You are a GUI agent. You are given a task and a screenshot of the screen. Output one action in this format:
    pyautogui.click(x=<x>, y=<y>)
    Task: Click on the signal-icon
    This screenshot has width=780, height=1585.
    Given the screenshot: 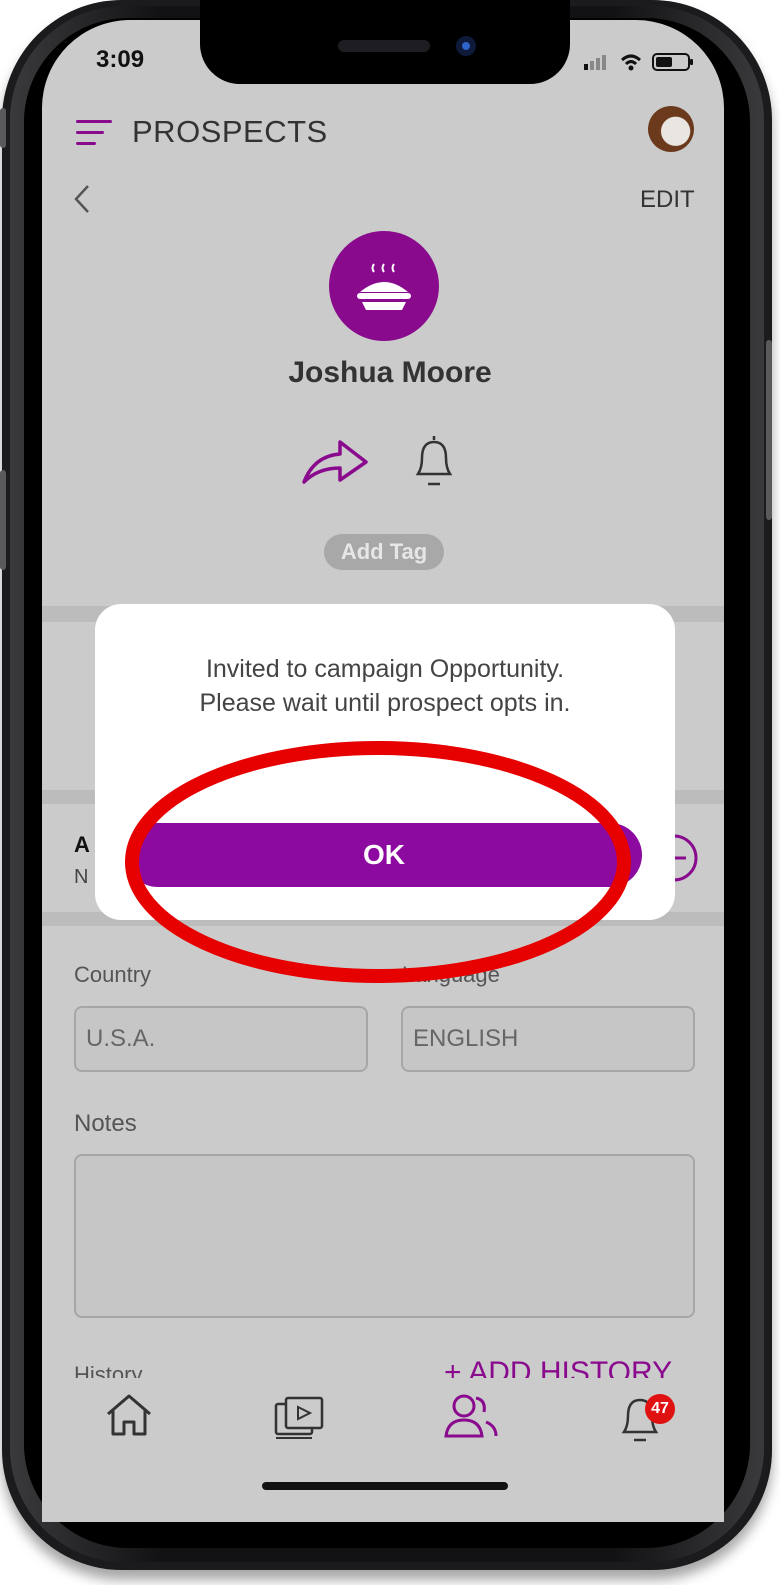 What is the action you would take?
    pyautogui.click(x=595, y=62)
    